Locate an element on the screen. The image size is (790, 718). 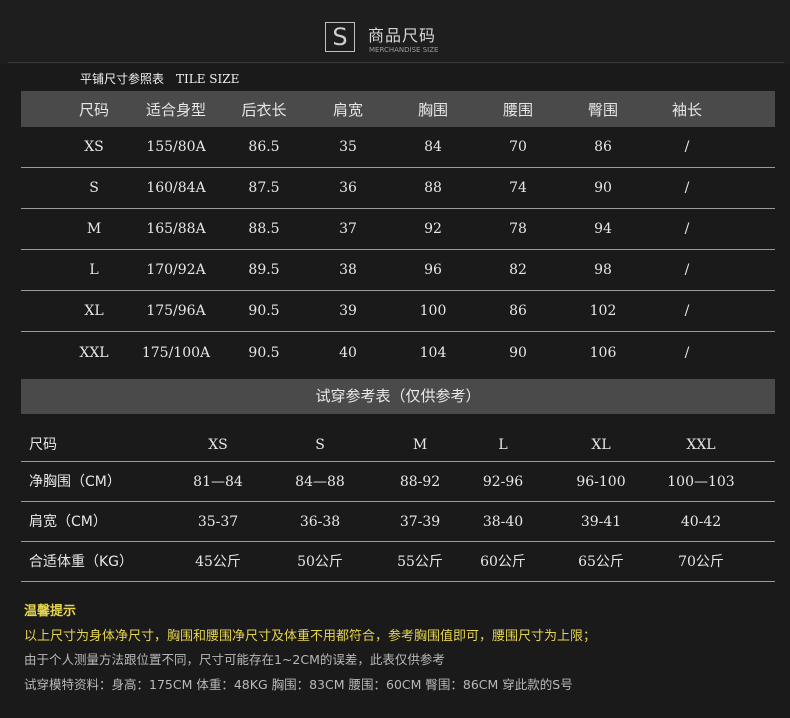
table-cell: 88-92 is located at coordinates (420, 482).